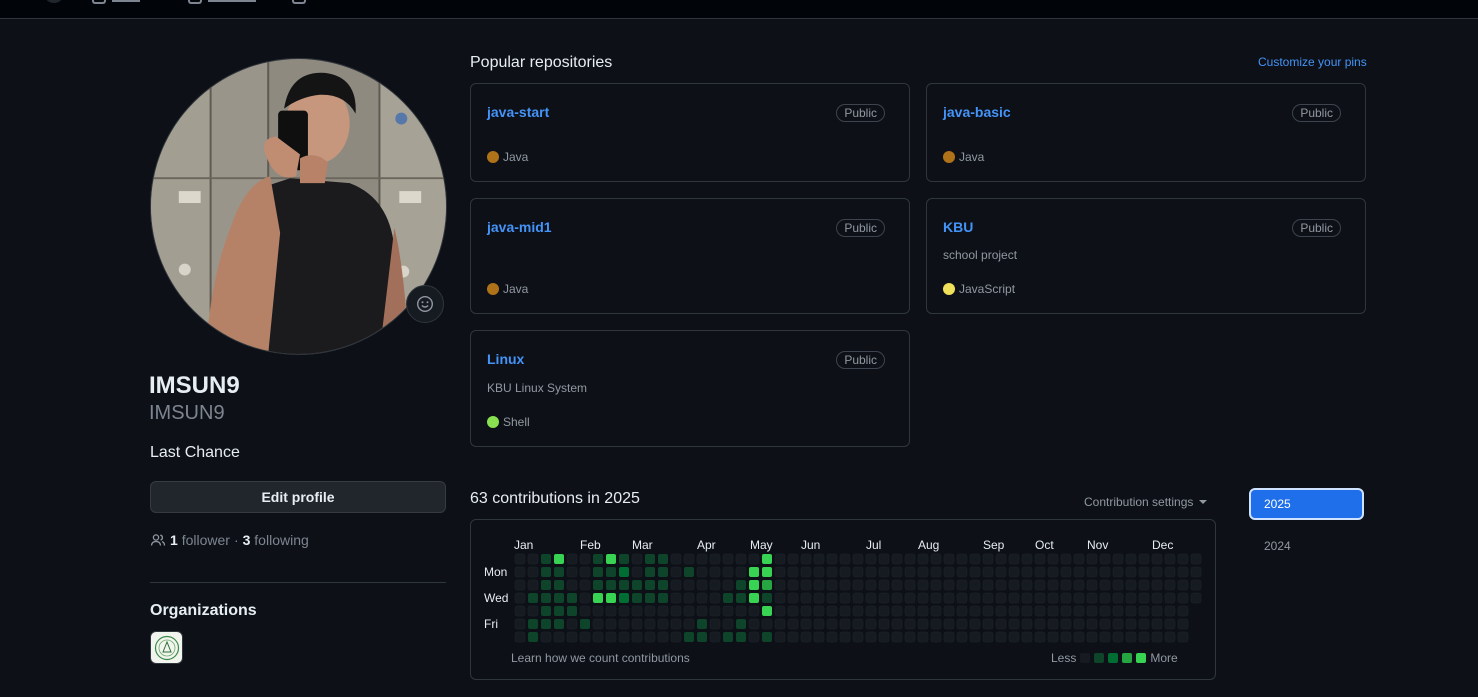 Image resolution: width=1478 pixels, height=697 pixels. Describe the element at coordinates (1312, 62) in the screenshot. I see `customize-pins-link: Customize your pins` at that location.